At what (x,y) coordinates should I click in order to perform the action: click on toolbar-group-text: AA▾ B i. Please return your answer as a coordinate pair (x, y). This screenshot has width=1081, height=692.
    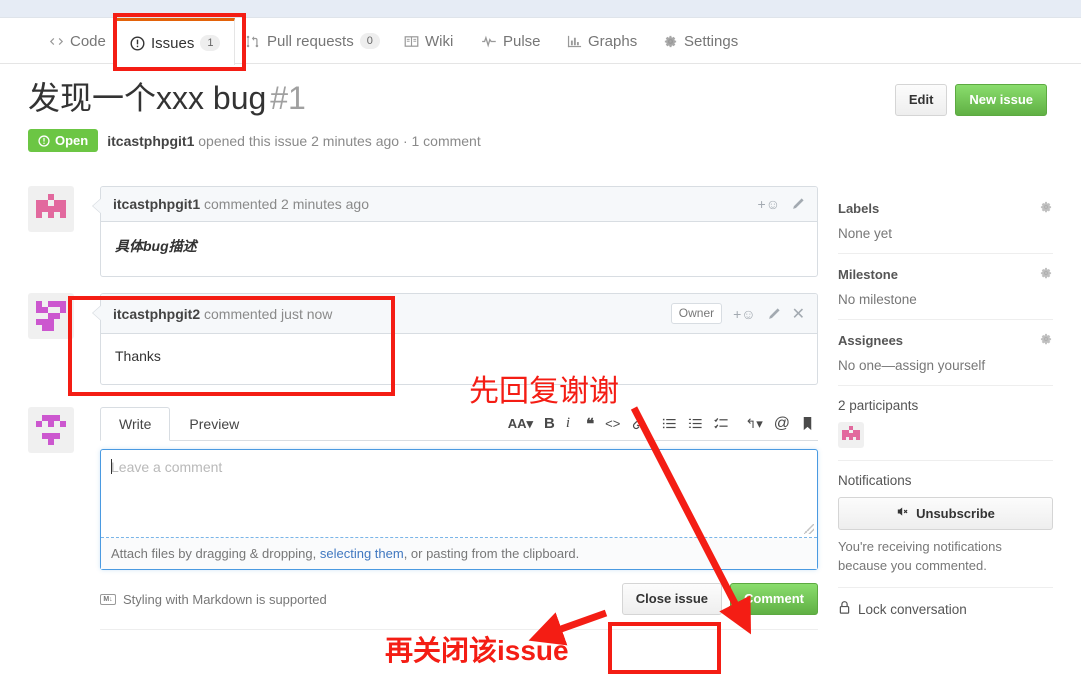
    Looking at the image, I should click on (539, 423).